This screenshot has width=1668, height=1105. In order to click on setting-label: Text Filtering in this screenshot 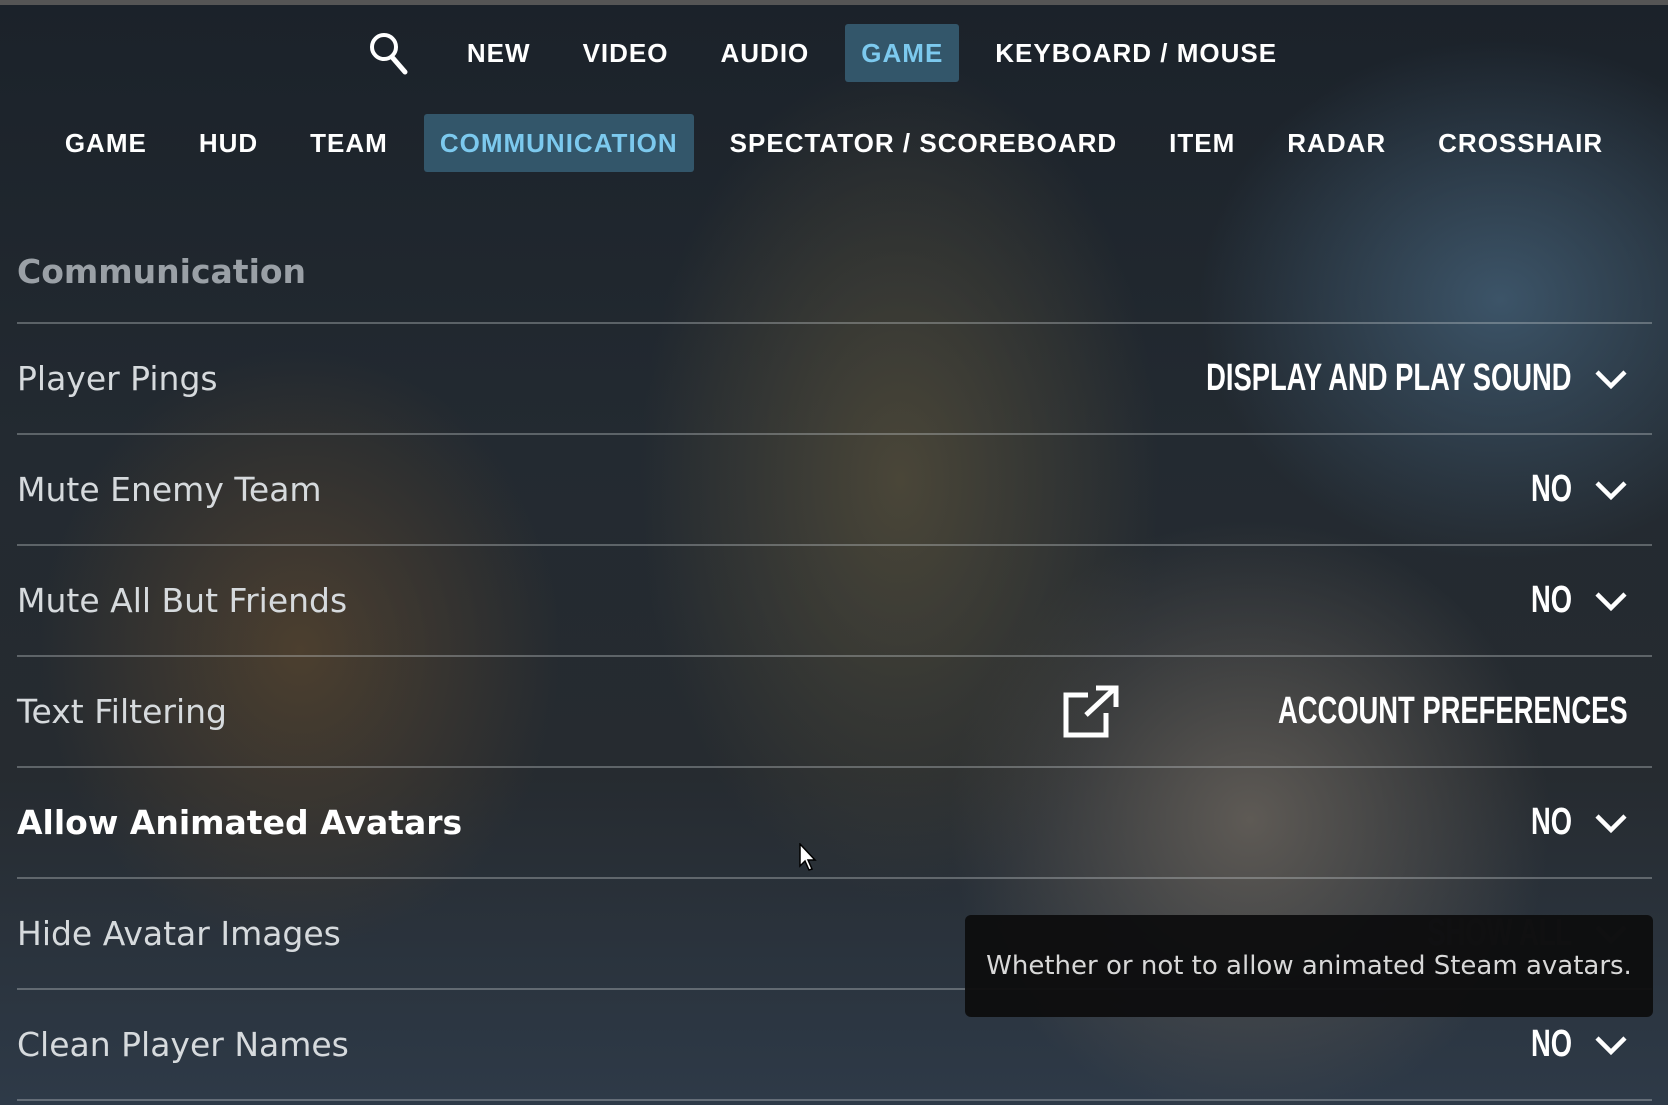, I will do `click(122, 711)`.